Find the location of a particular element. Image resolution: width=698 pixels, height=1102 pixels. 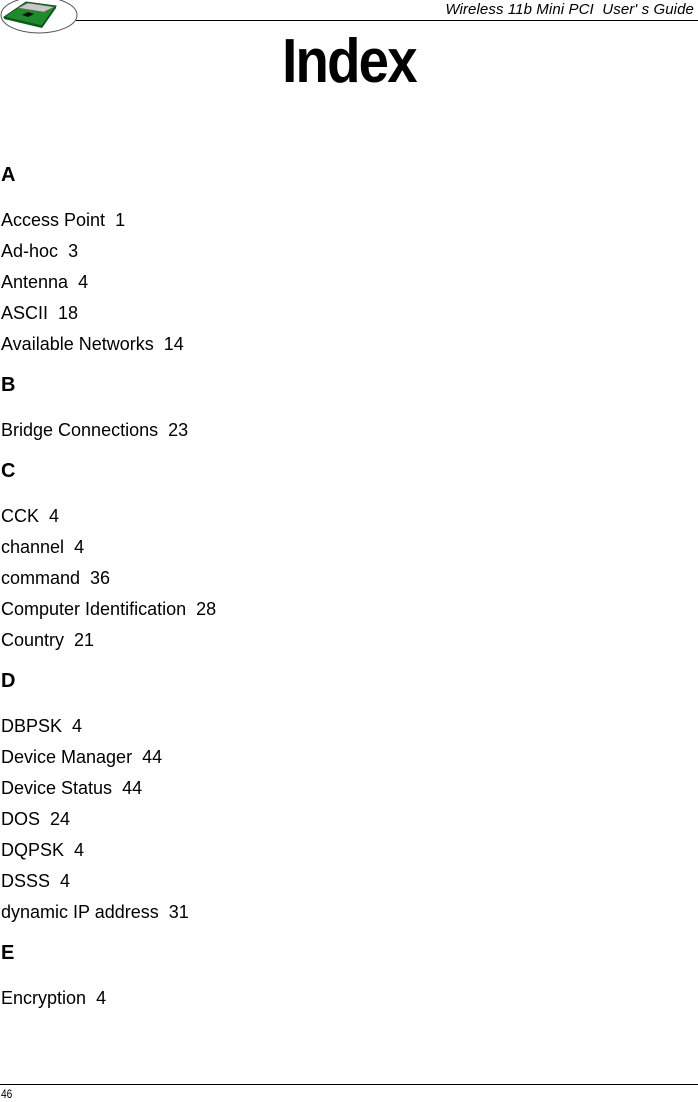

page-number: 46 is located at coordinates (7, 1094).